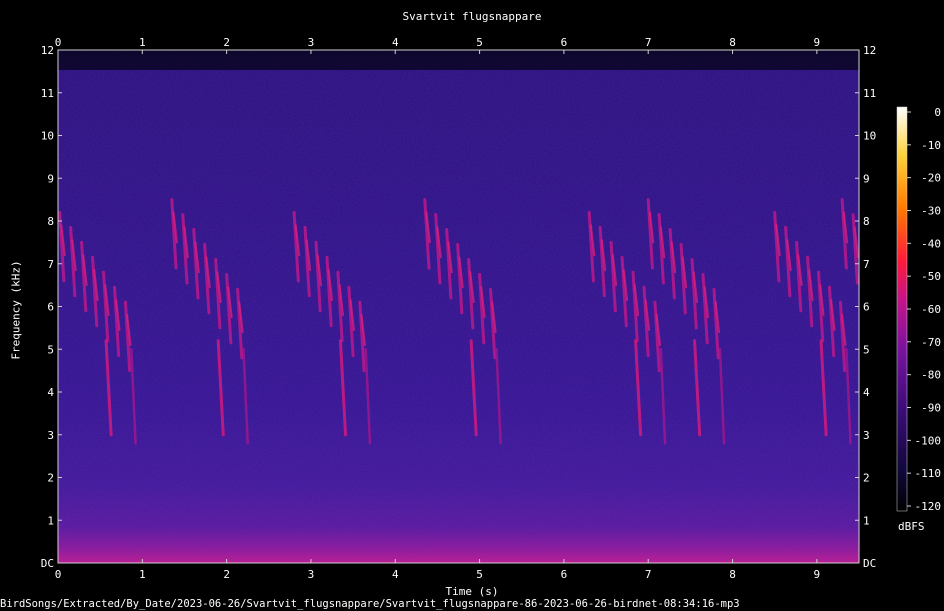 This screenshot has width=944, height=611. I want to click on colorbar-tick-label: -30, so click(931, 211).